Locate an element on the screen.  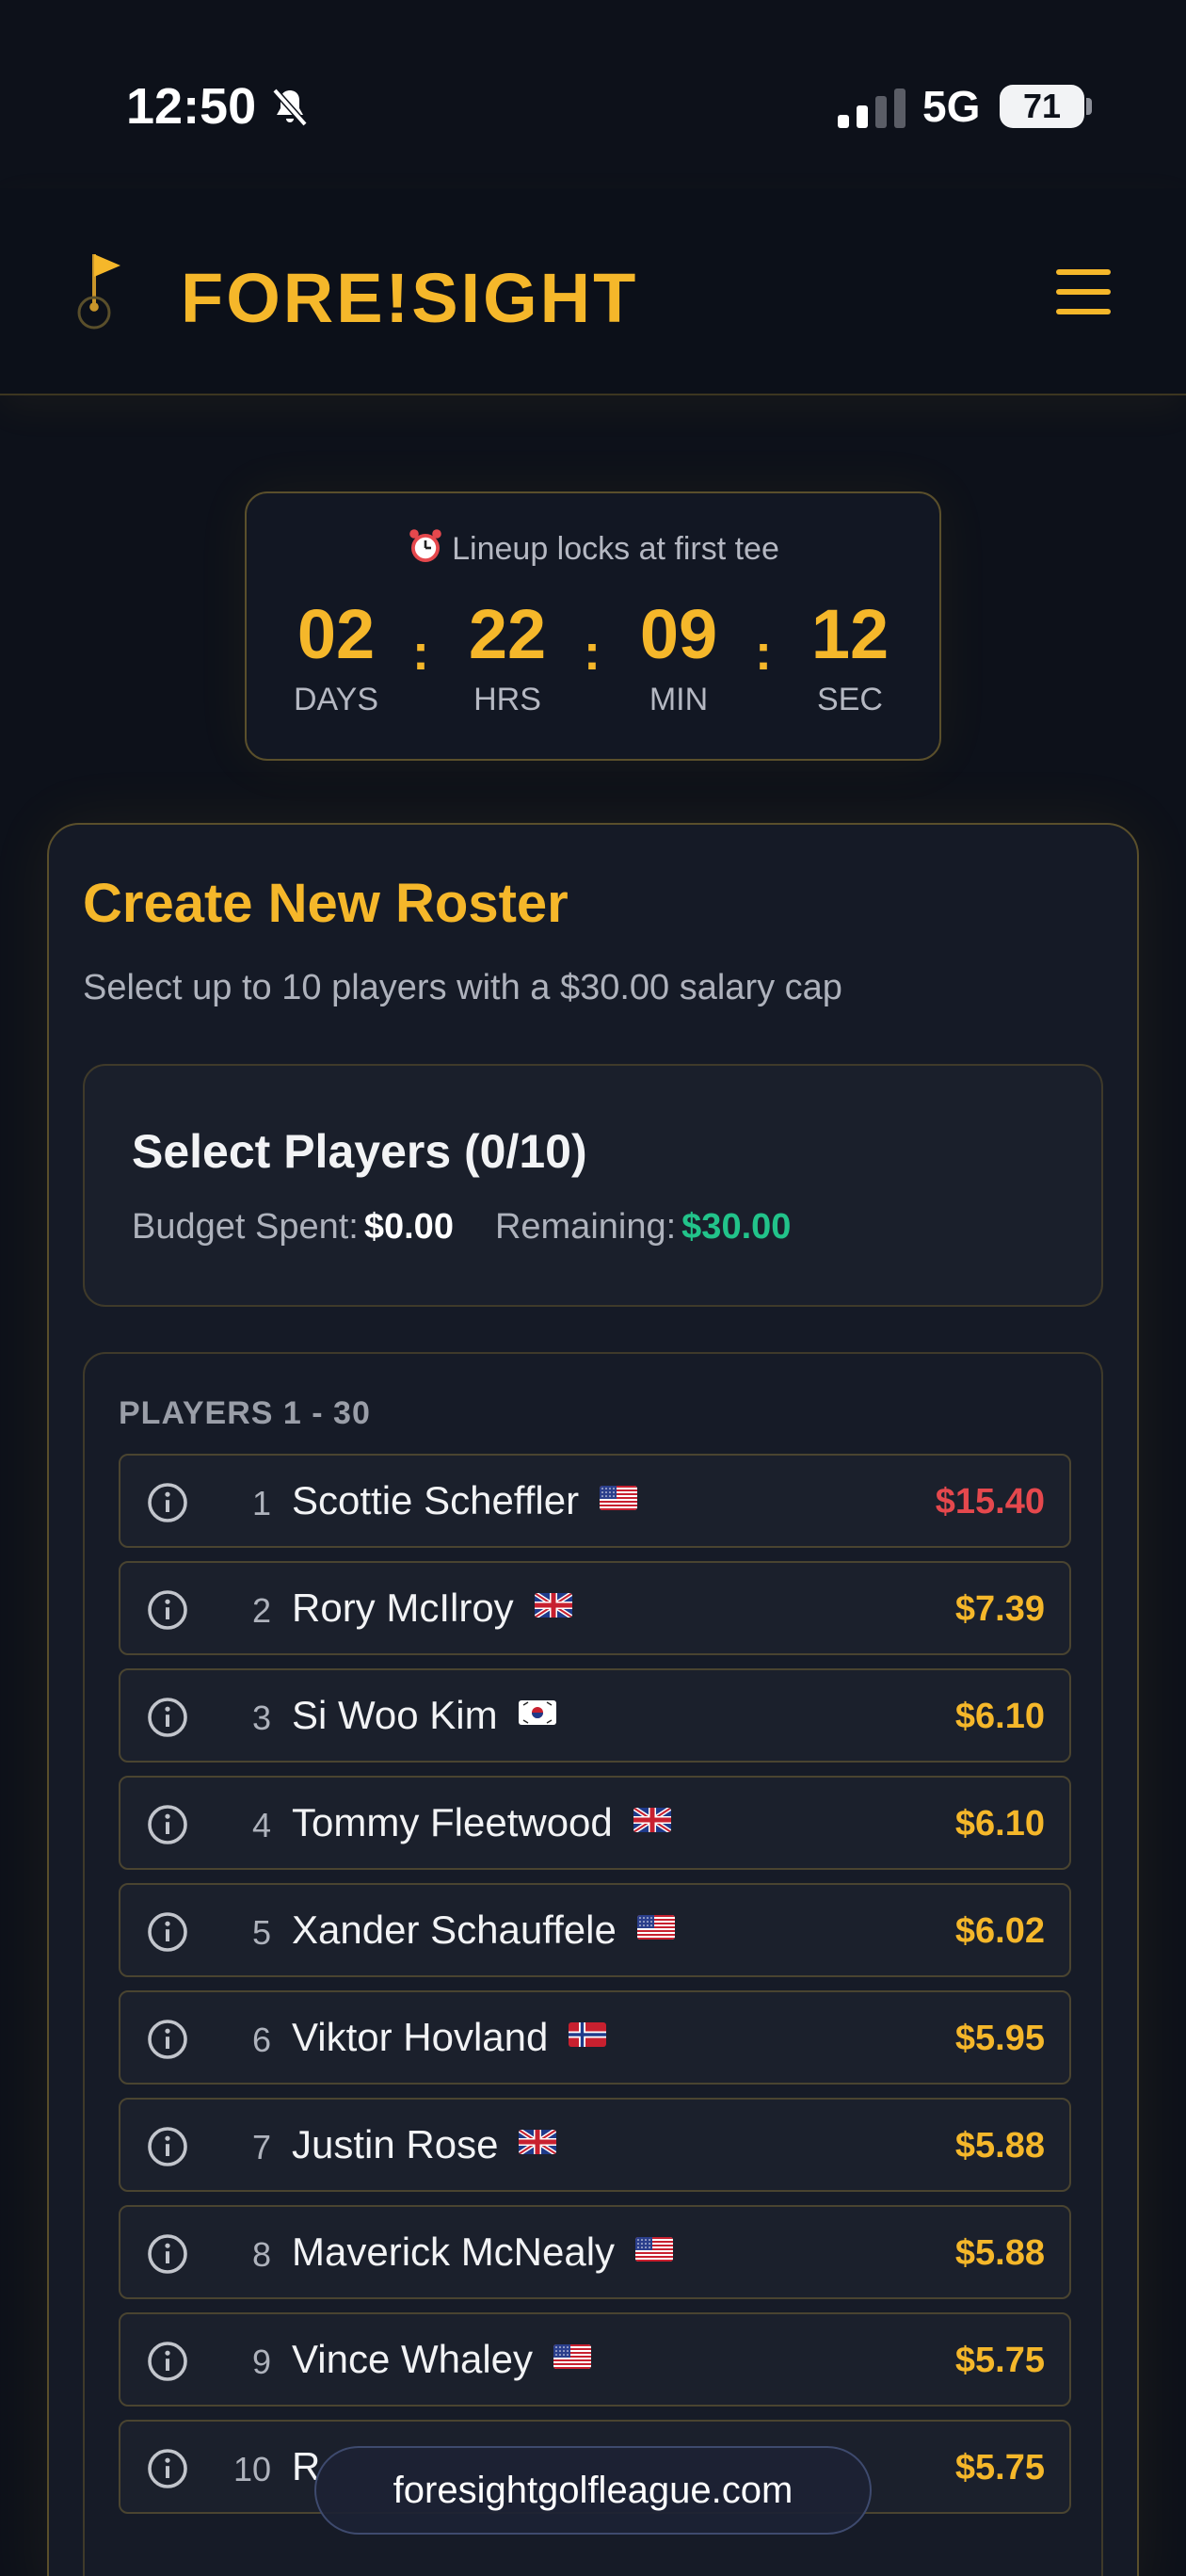
player-price: $7.39 is located at coordinates (1000, 1609).